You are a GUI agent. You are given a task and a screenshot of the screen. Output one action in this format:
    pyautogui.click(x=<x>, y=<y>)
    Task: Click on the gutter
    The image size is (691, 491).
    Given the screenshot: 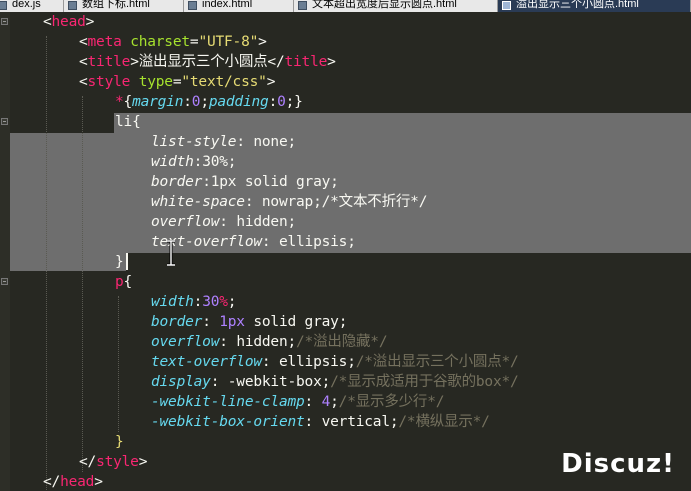 What is the action you would take?
    pyautogui.click(x=5, y=251)
    